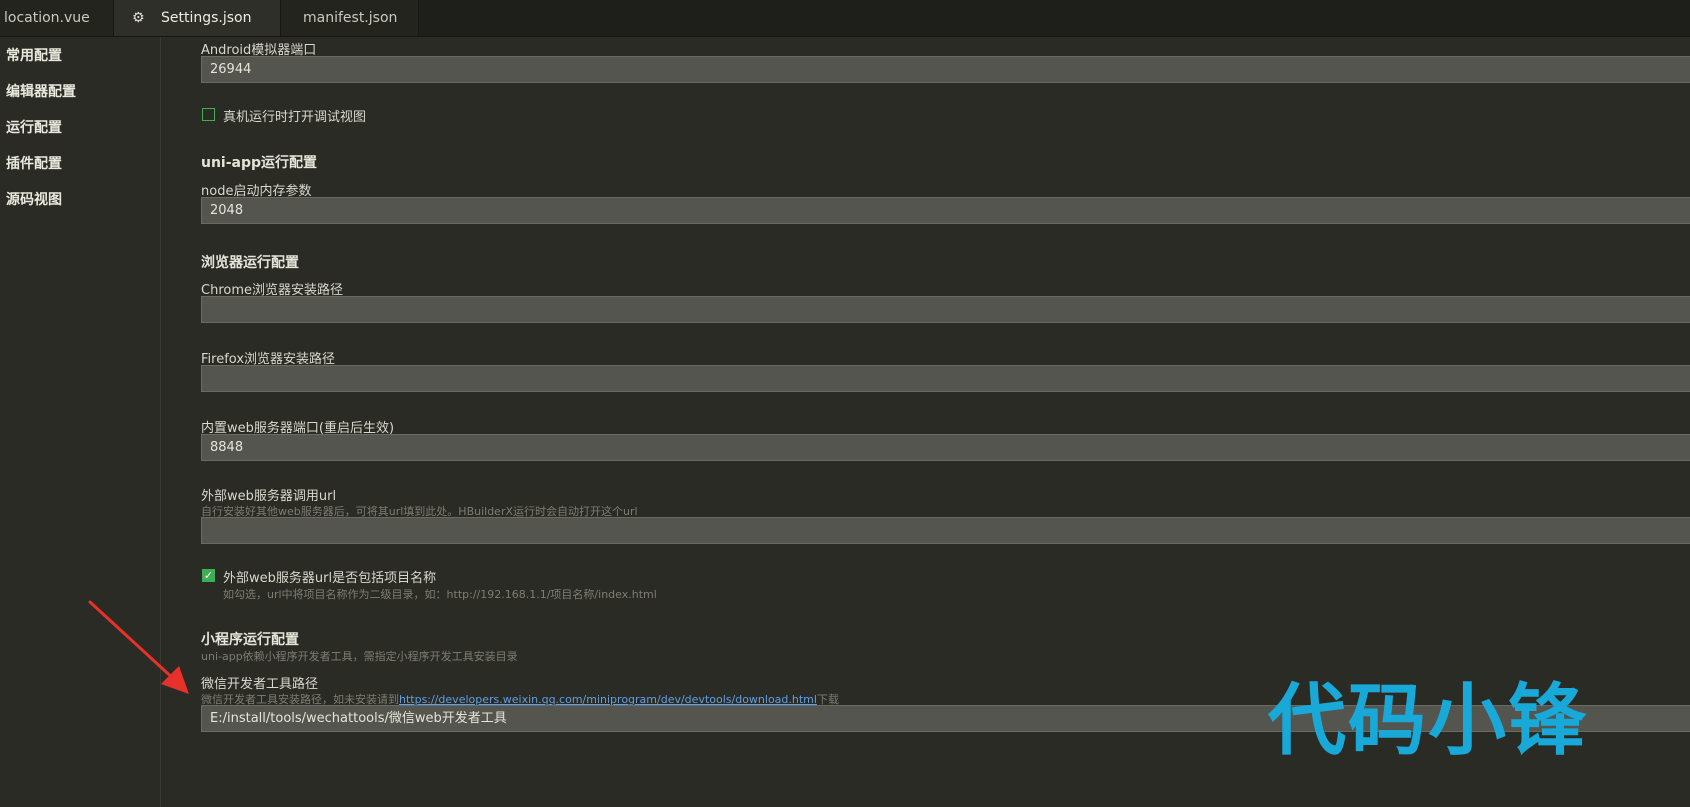 This screenshot has width=1690, height=807. Describe the element at coordinates (250, 640) in the screenshot. I see `miniprogram-section-title: 小程序运行配置` at that location.